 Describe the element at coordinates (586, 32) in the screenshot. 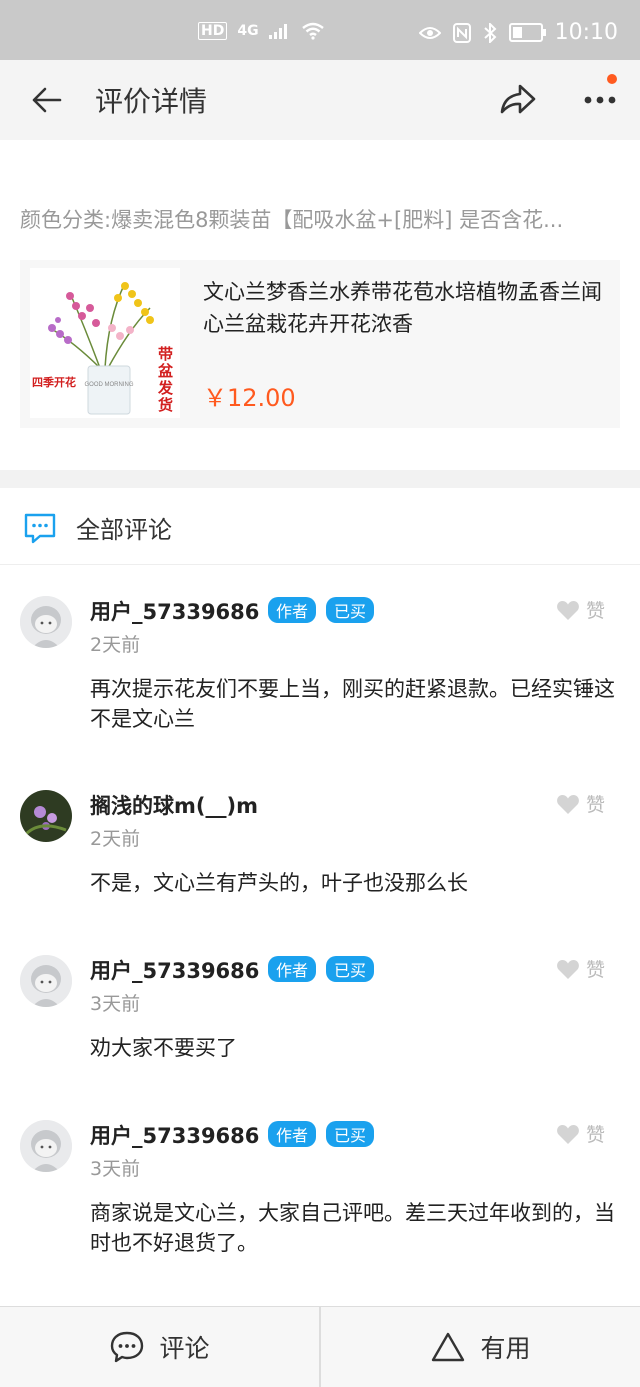

I see `clock: 10:10` at that location.